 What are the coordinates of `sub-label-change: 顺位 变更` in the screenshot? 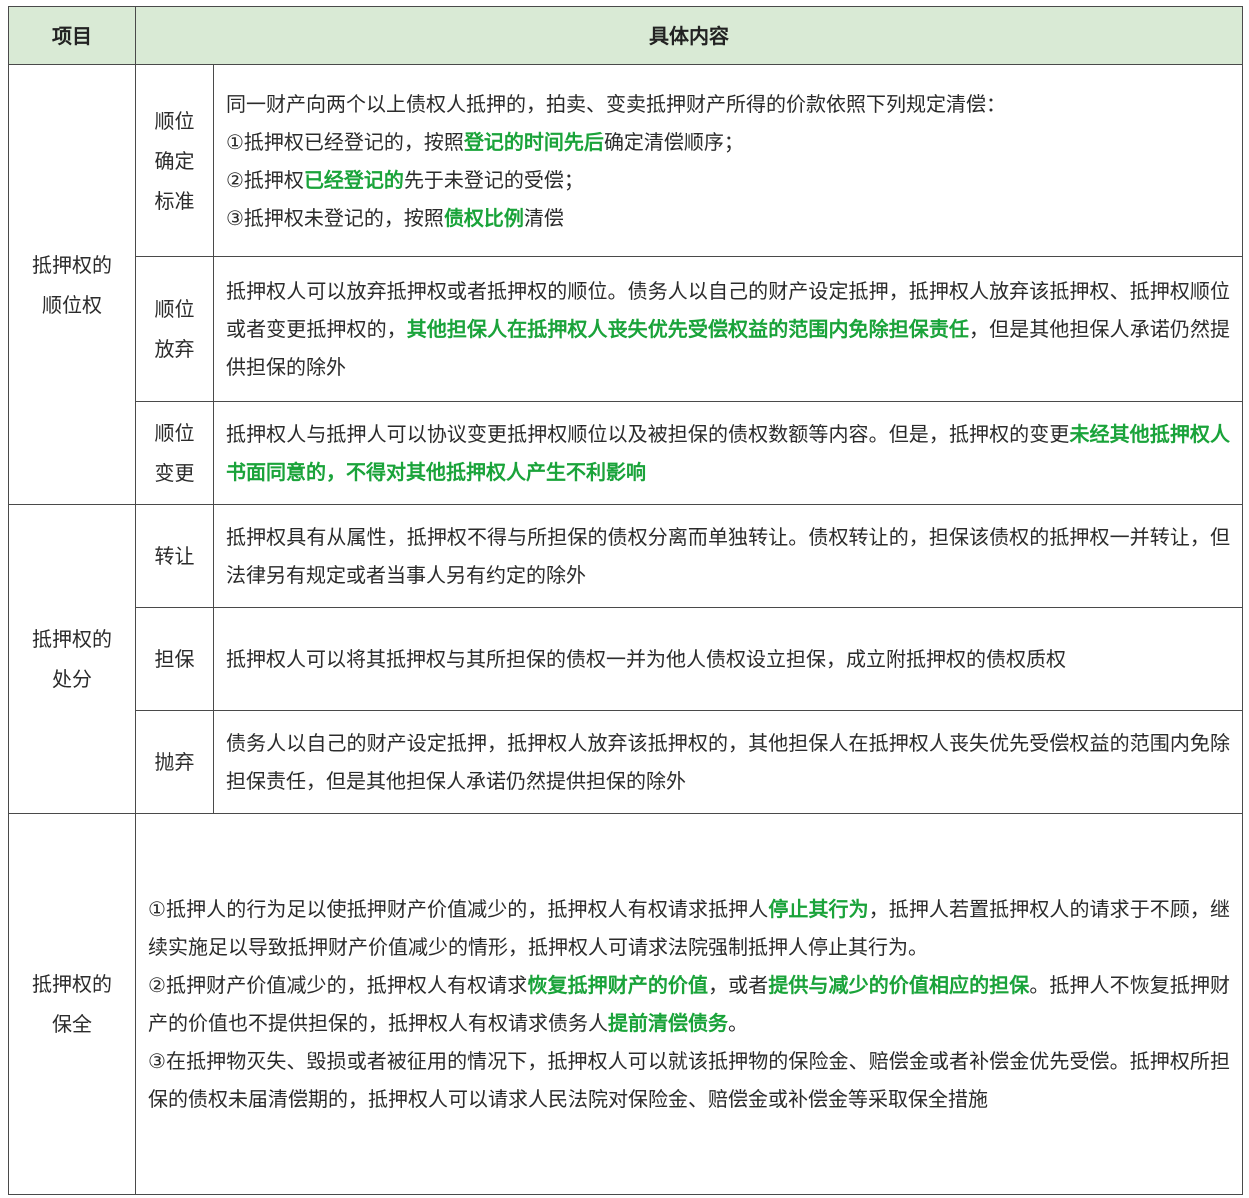 It's located at (174, 453).